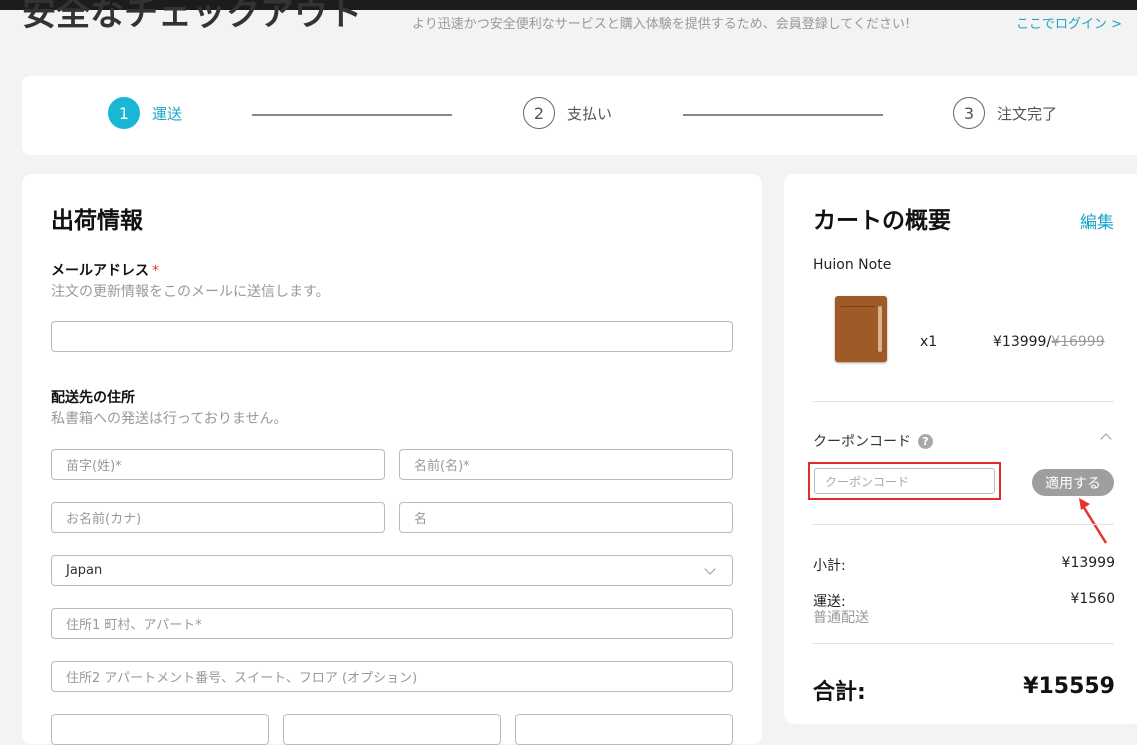 This screenshot has width=1137, height=745. What do you see at coordinates (539, 113) in the screenshot?
I see `step-2-number: 2` at bounding box center [539, 113].